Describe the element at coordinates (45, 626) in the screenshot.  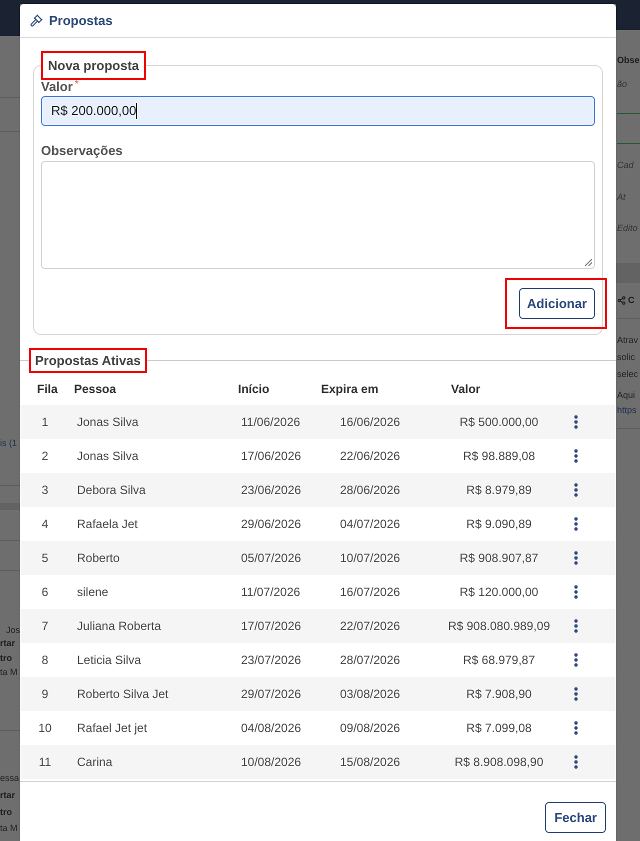
I see `table-cell-text: 7` at that location.